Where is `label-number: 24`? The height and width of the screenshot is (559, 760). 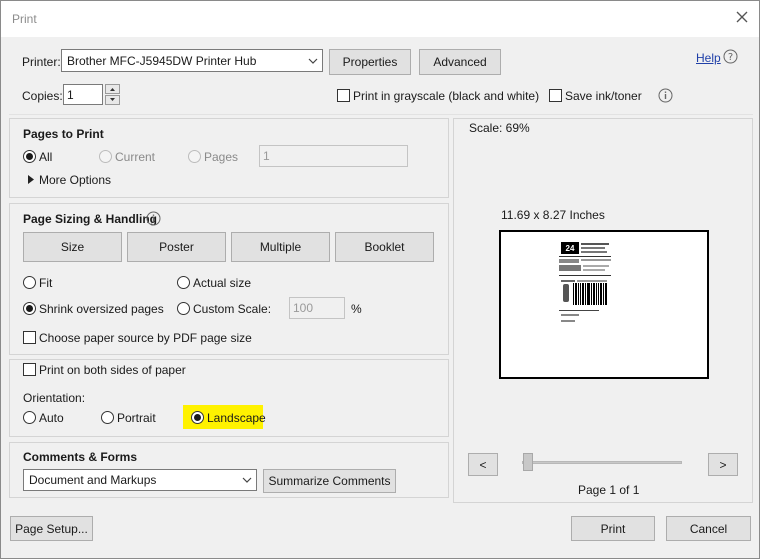
label-number: 24 is located at coordinates (570, 248).